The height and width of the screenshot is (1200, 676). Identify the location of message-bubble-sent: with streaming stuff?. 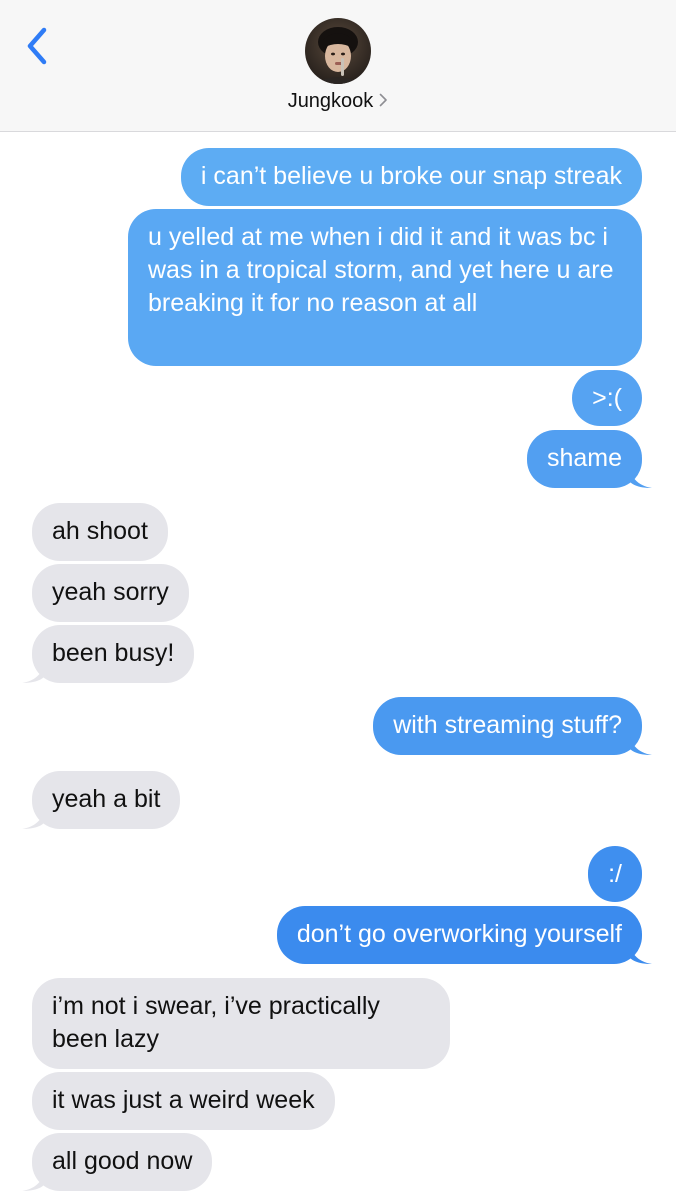
(512, 726).